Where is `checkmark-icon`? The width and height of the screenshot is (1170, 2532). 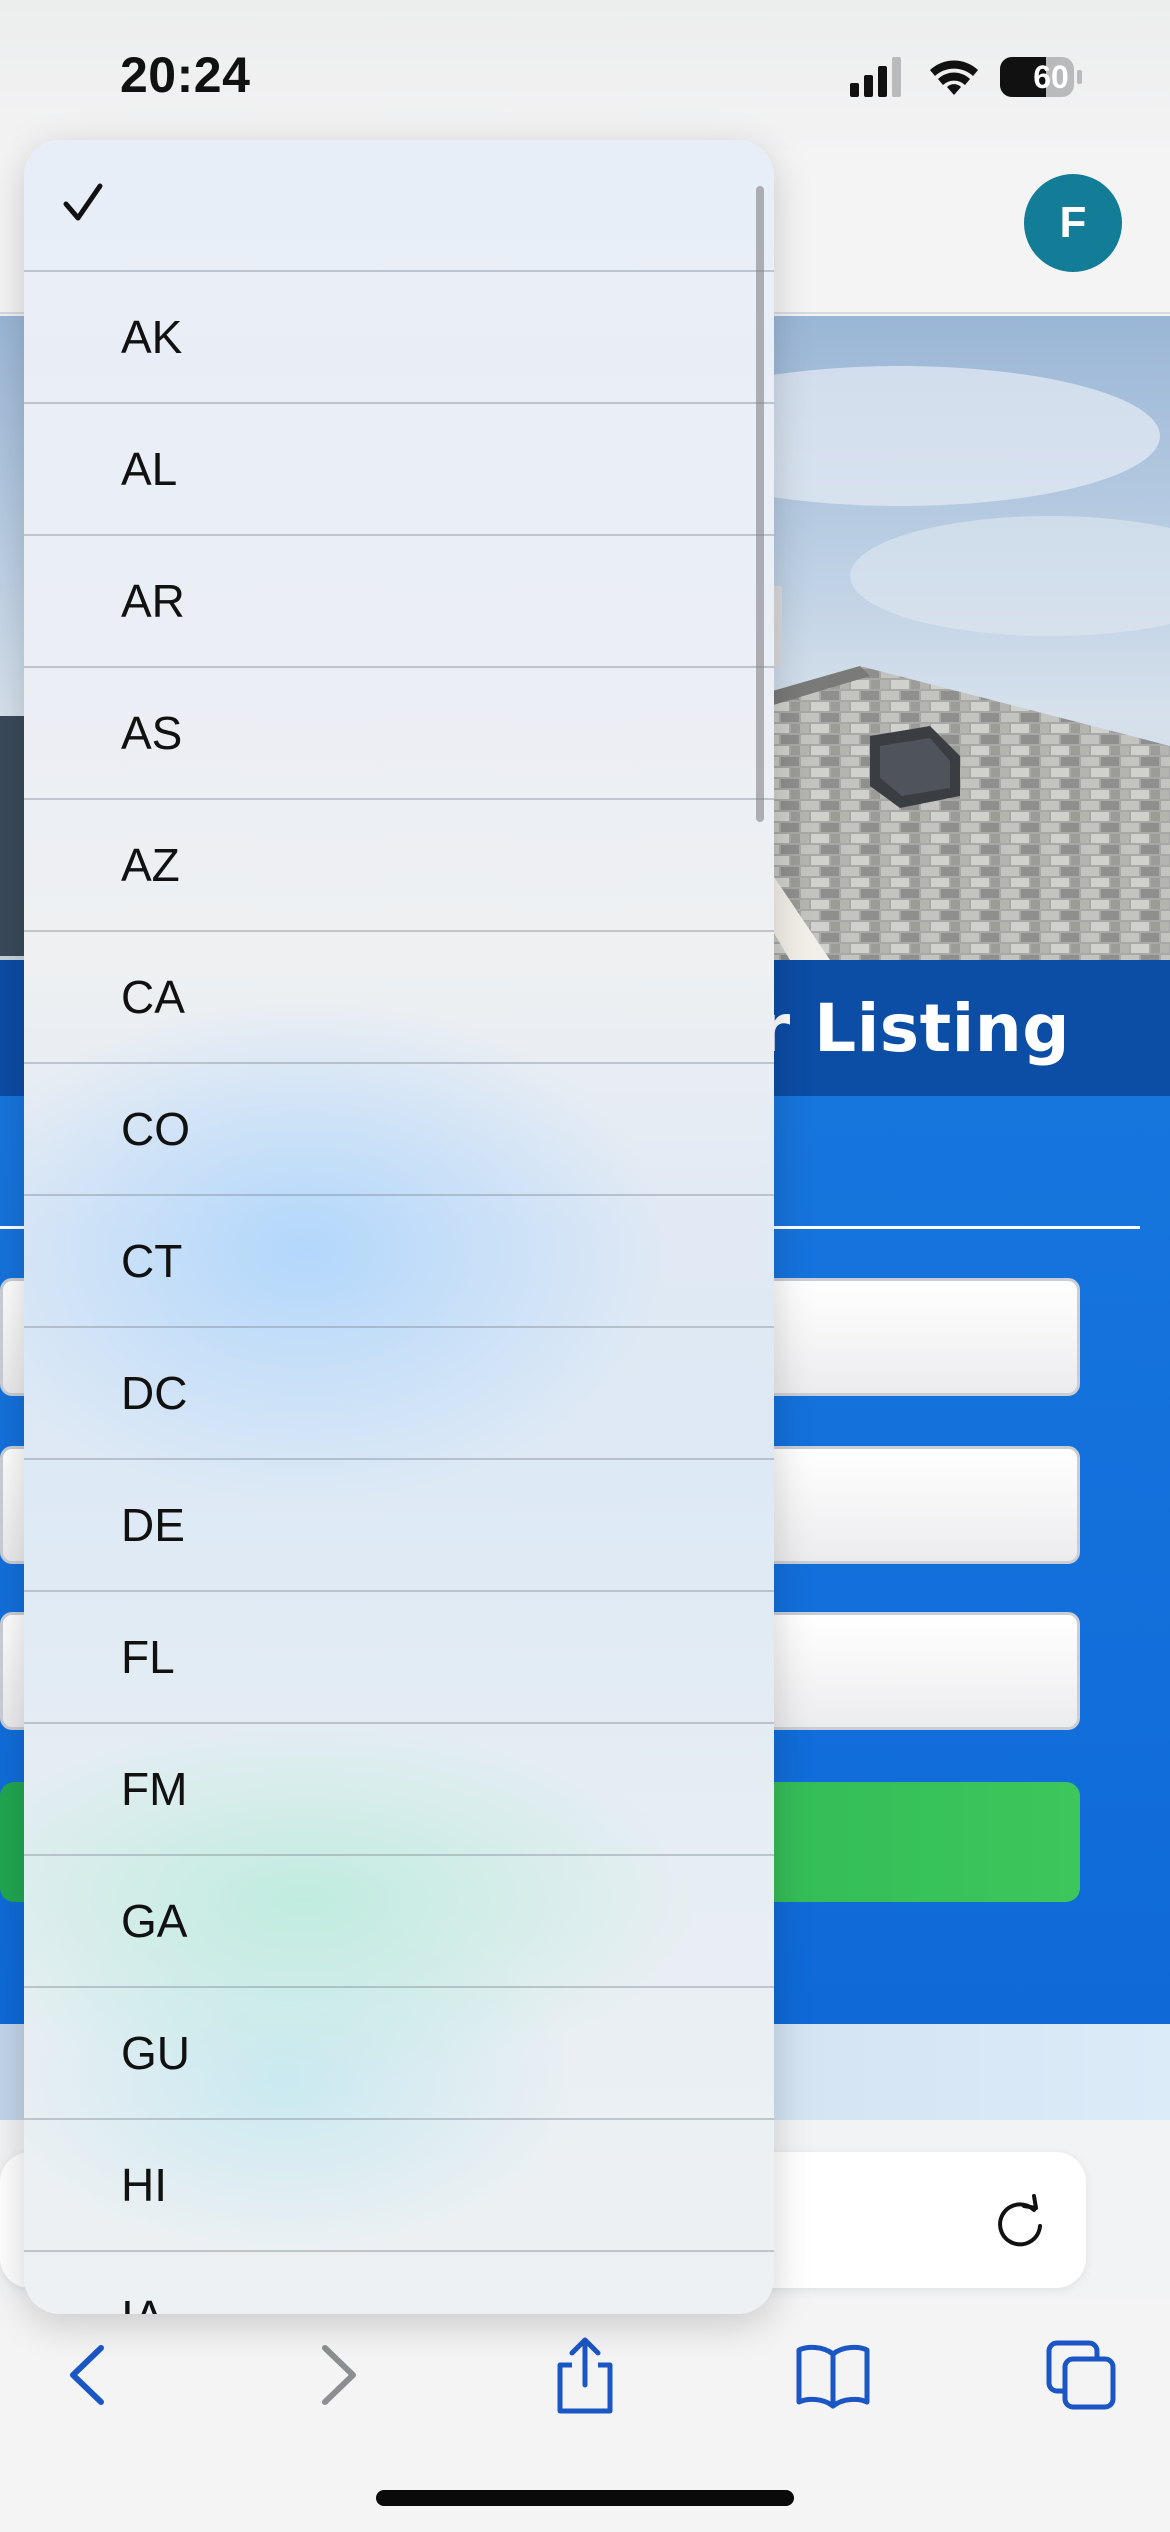 checkmark-icon is located at coordinates (83, 202).